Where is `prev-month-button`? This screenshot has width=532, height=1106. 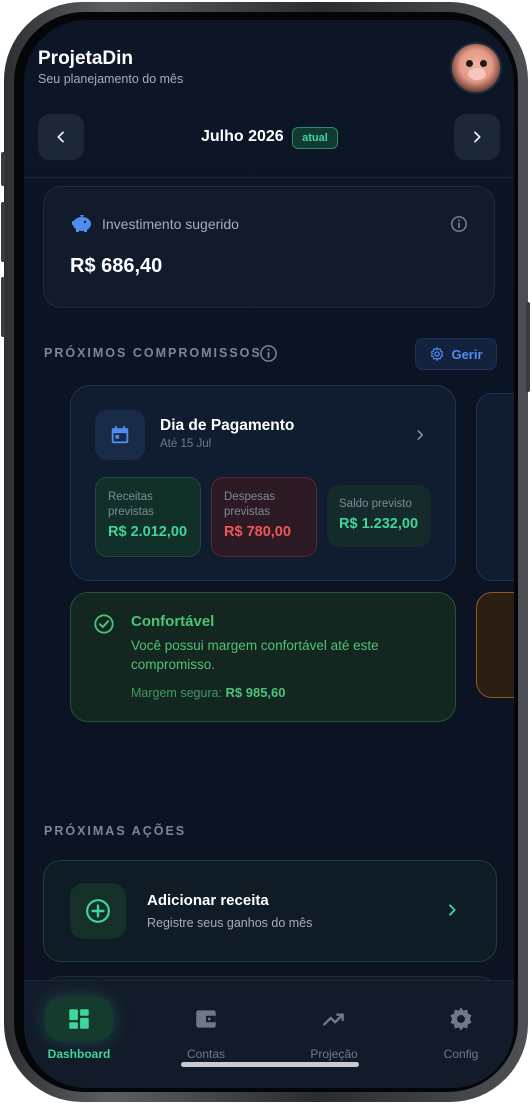
prev-month-button is located at coordinates (61, 137).